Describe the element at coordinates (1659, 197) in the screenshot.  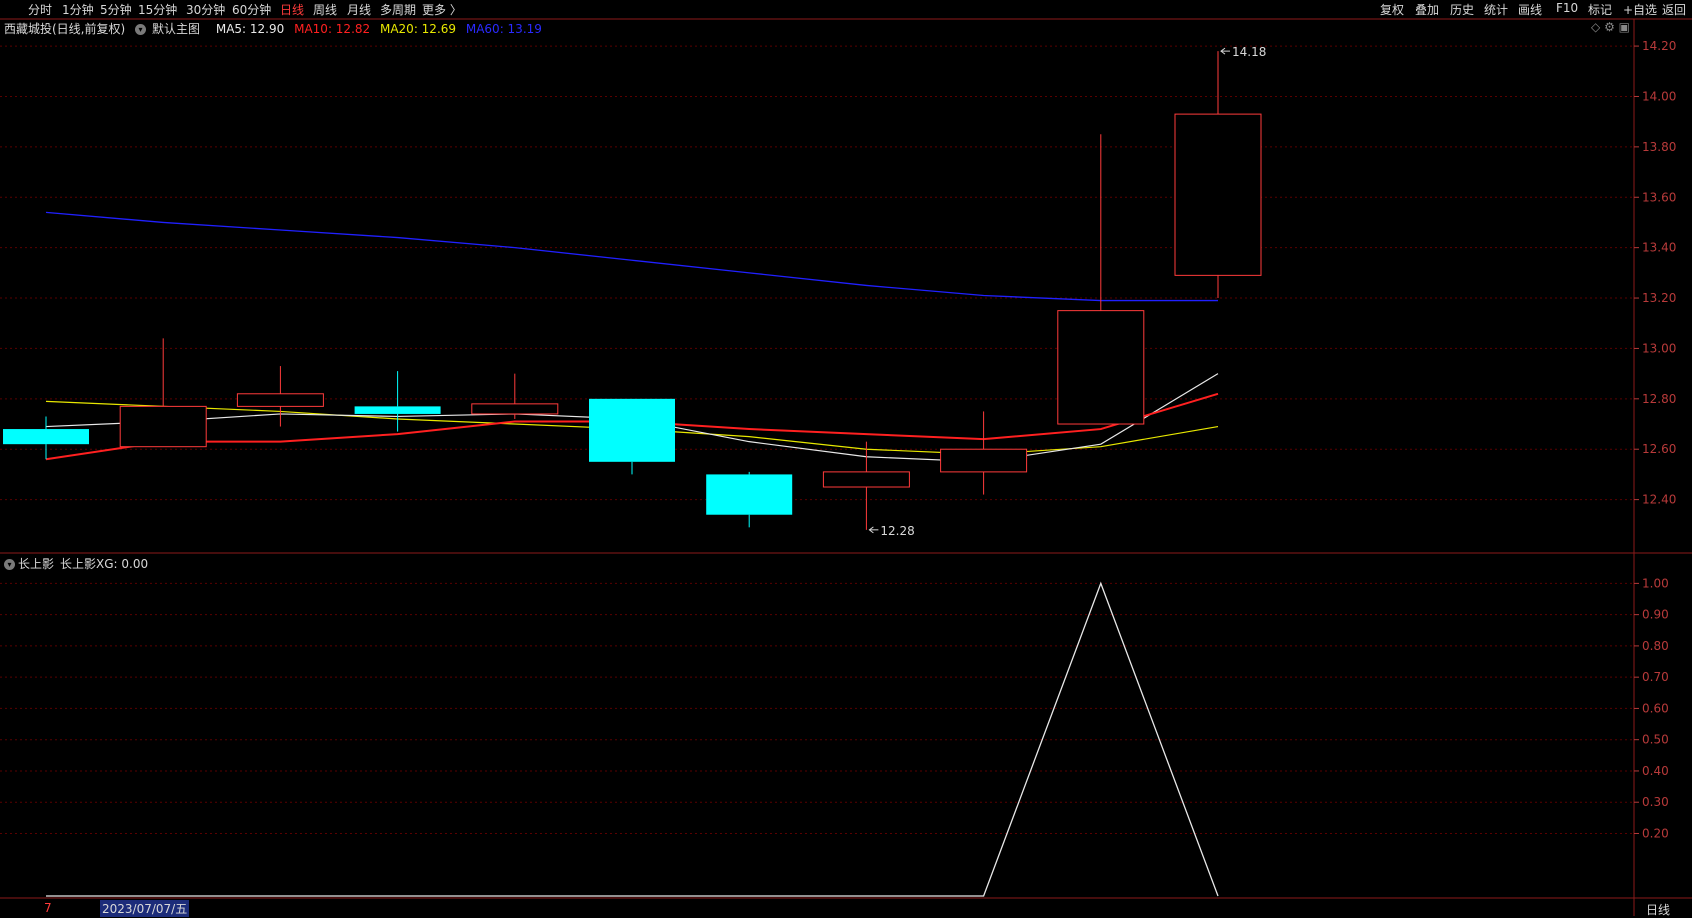
I see `main-tick-label: 13.60` at that location.